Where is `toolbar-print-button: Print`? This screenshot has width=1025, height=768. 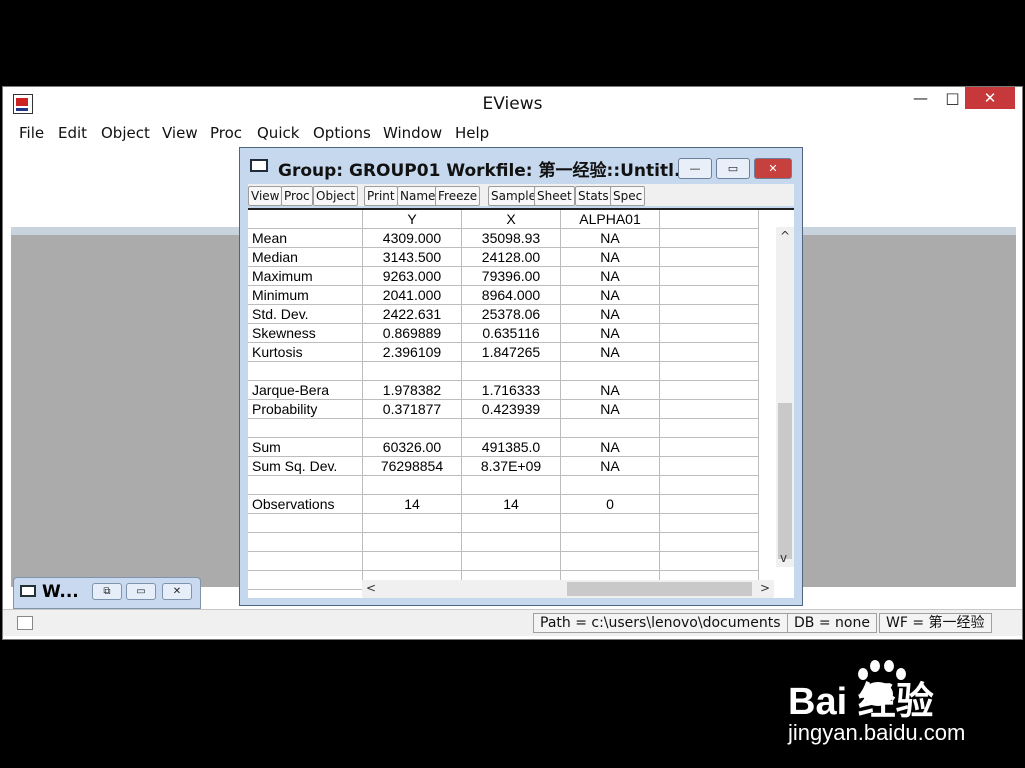 toolbar-print-button: Print is located at coordinates (381, 196).